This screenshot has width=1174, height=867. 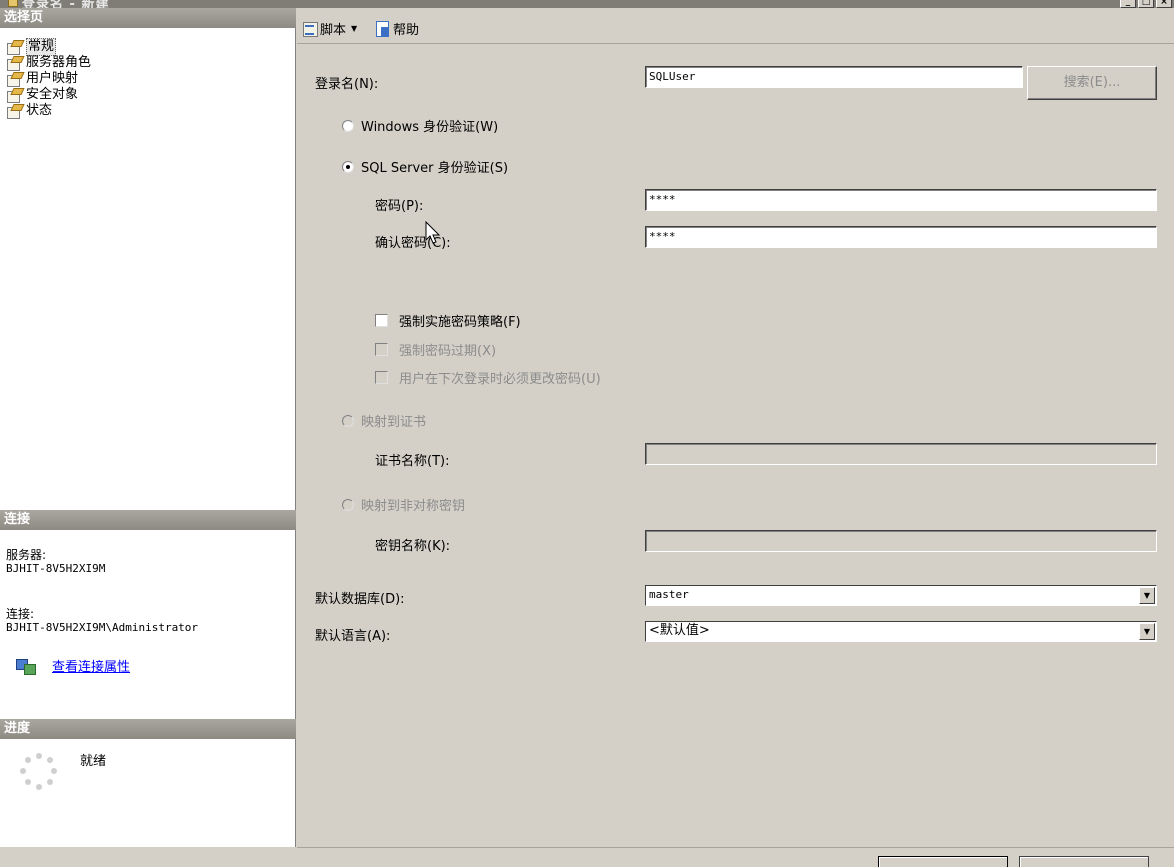 What do you see at coordinates (420, 125) in the screenshot?
I see `windows-auth-radio: Windows 身份验证(W)` at bounding box center [420, 125].